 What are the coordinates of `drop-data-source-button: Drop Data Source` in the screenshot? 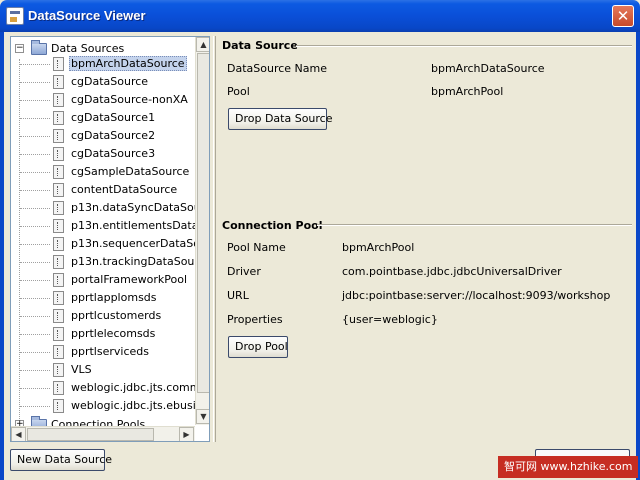 It's located at (280, 119).